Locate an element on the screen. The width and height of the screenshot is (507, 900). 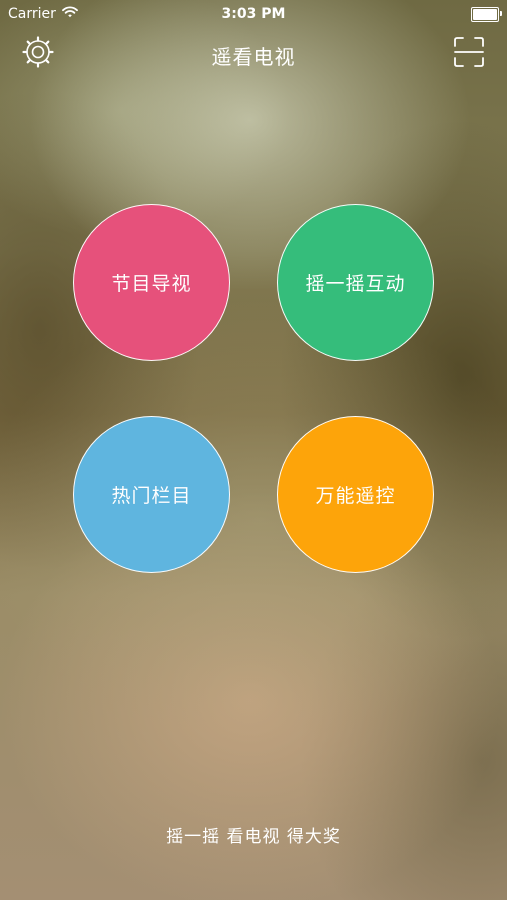
footer-slogan: 摇一摇 看电视 得大奖 is located at coordinates (253, 837).